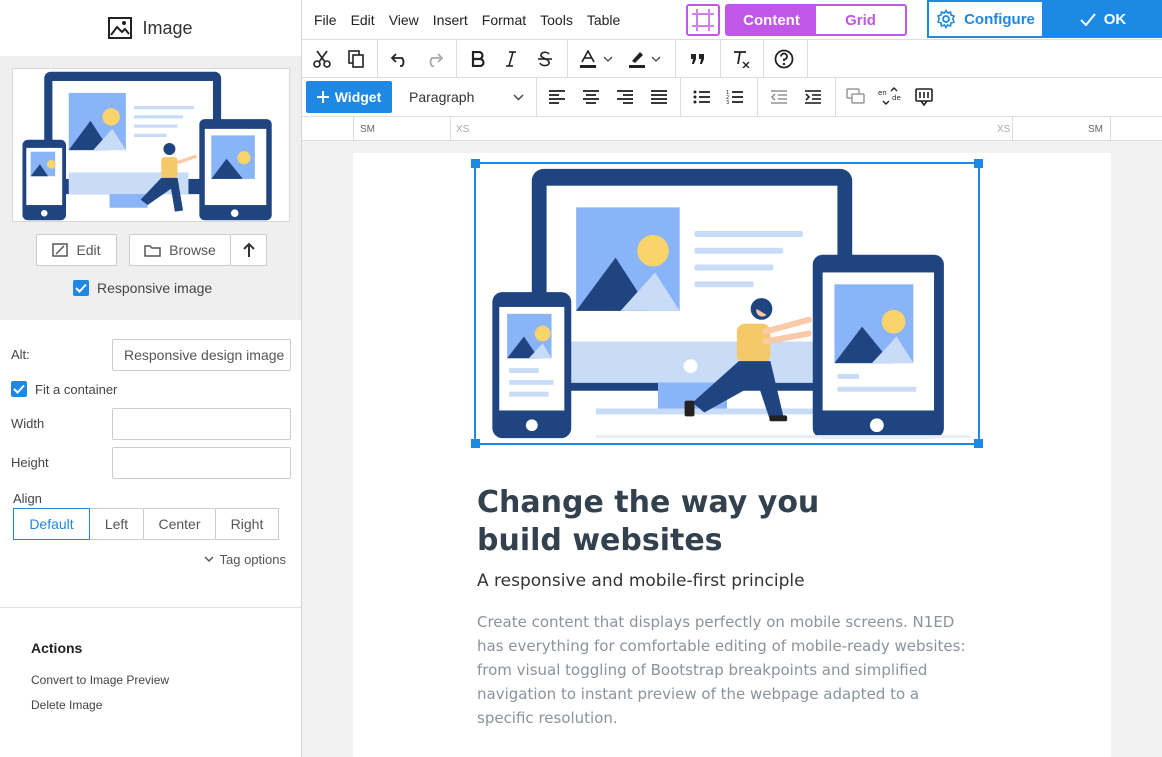  I want to click on frame-select-icon, so click(703, 20).